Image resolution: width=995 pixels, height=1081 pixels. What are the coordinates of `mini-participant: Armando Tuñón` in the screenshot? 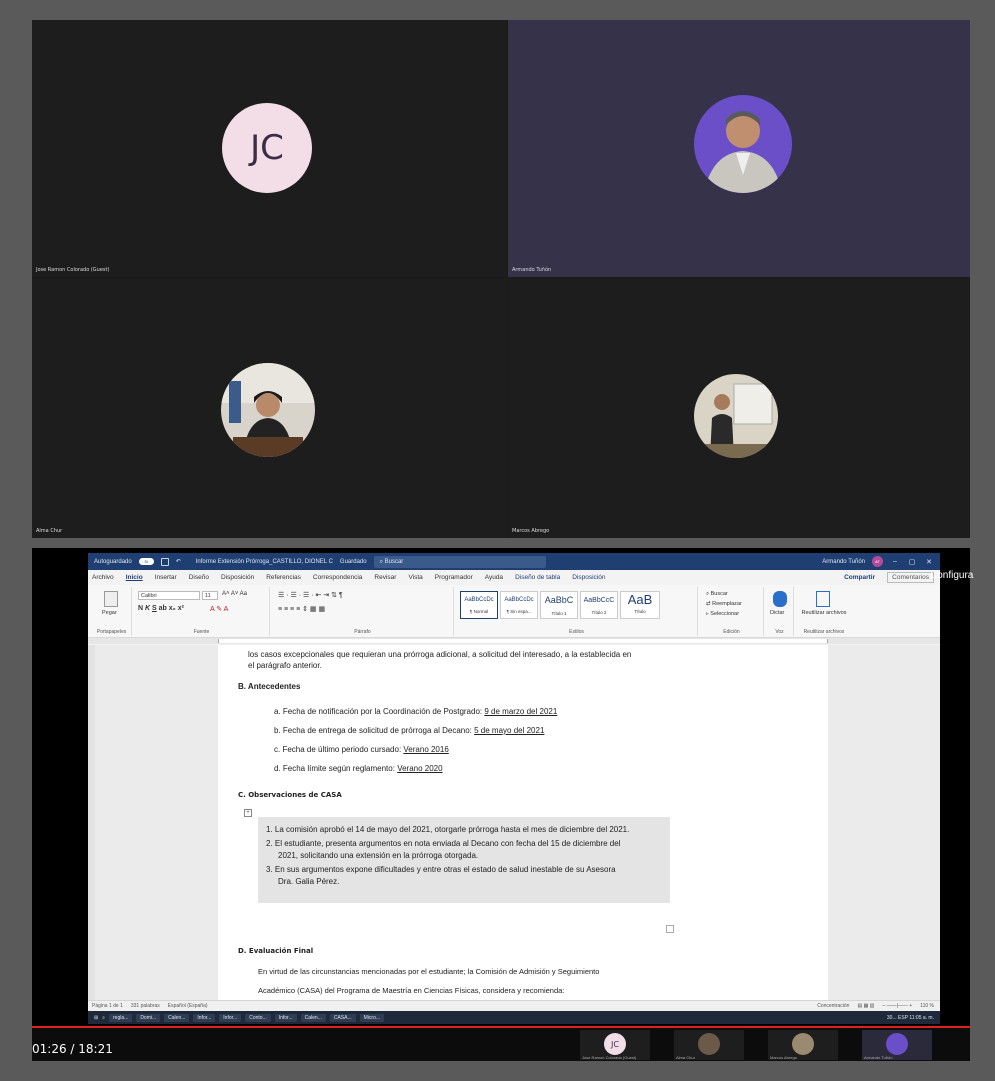 It's located at (897, 1045).